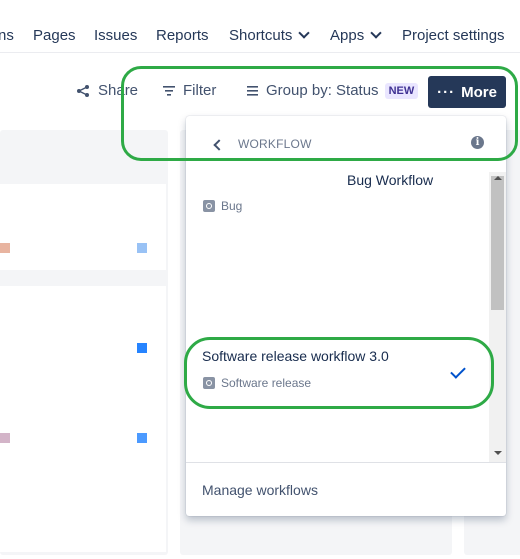 This screenshot has height=559, width=520. What do you see at coordinates (115, 35) in the screenshot?
I see `nav-item-issues: Issues` at bounding box center [115, 35].